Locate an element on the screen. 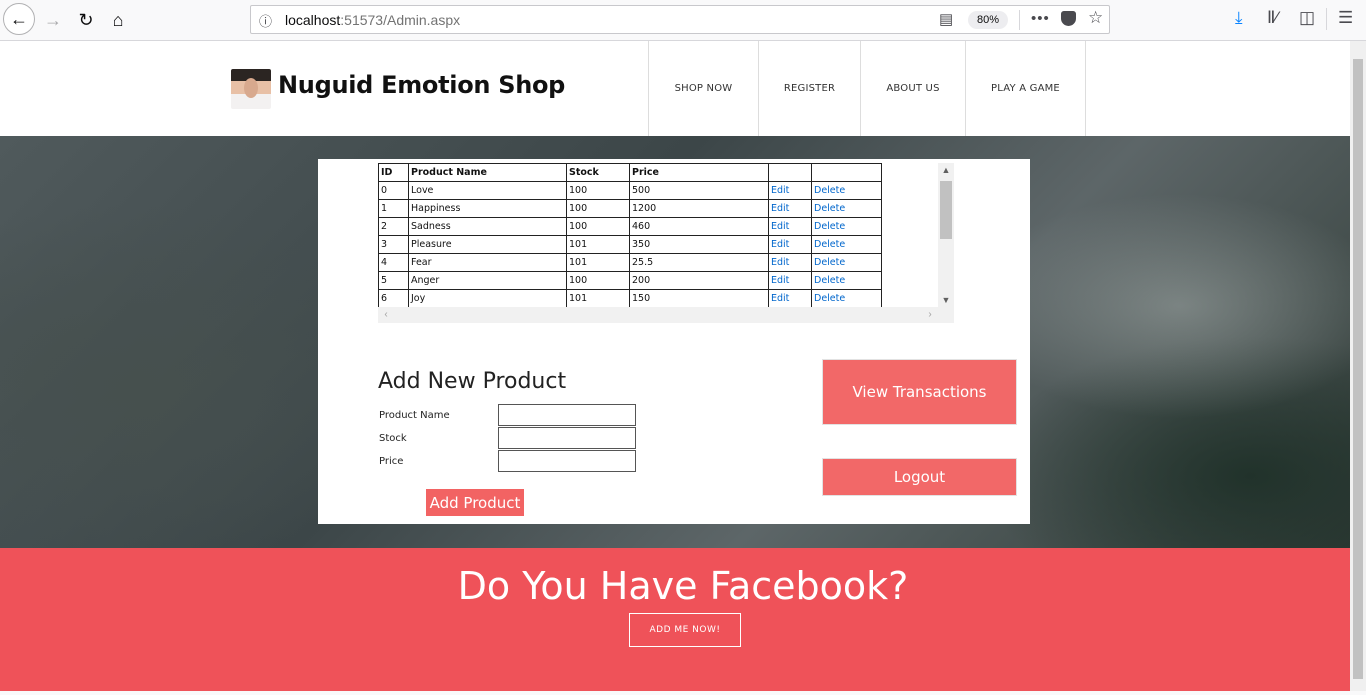  download-icon: ⤓ is located at coordinates (1239, 18).